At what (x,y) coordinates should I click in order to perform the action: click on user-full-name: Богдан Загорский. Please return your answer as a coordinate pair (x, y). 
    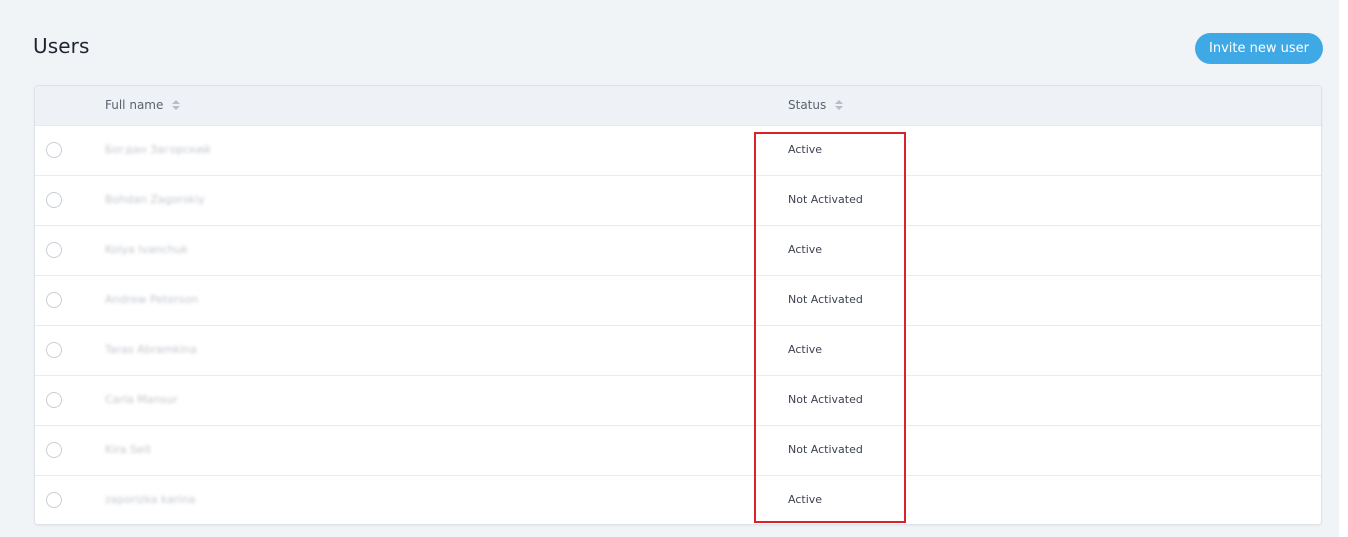
    Looking at the image, I should click on (158, 149).